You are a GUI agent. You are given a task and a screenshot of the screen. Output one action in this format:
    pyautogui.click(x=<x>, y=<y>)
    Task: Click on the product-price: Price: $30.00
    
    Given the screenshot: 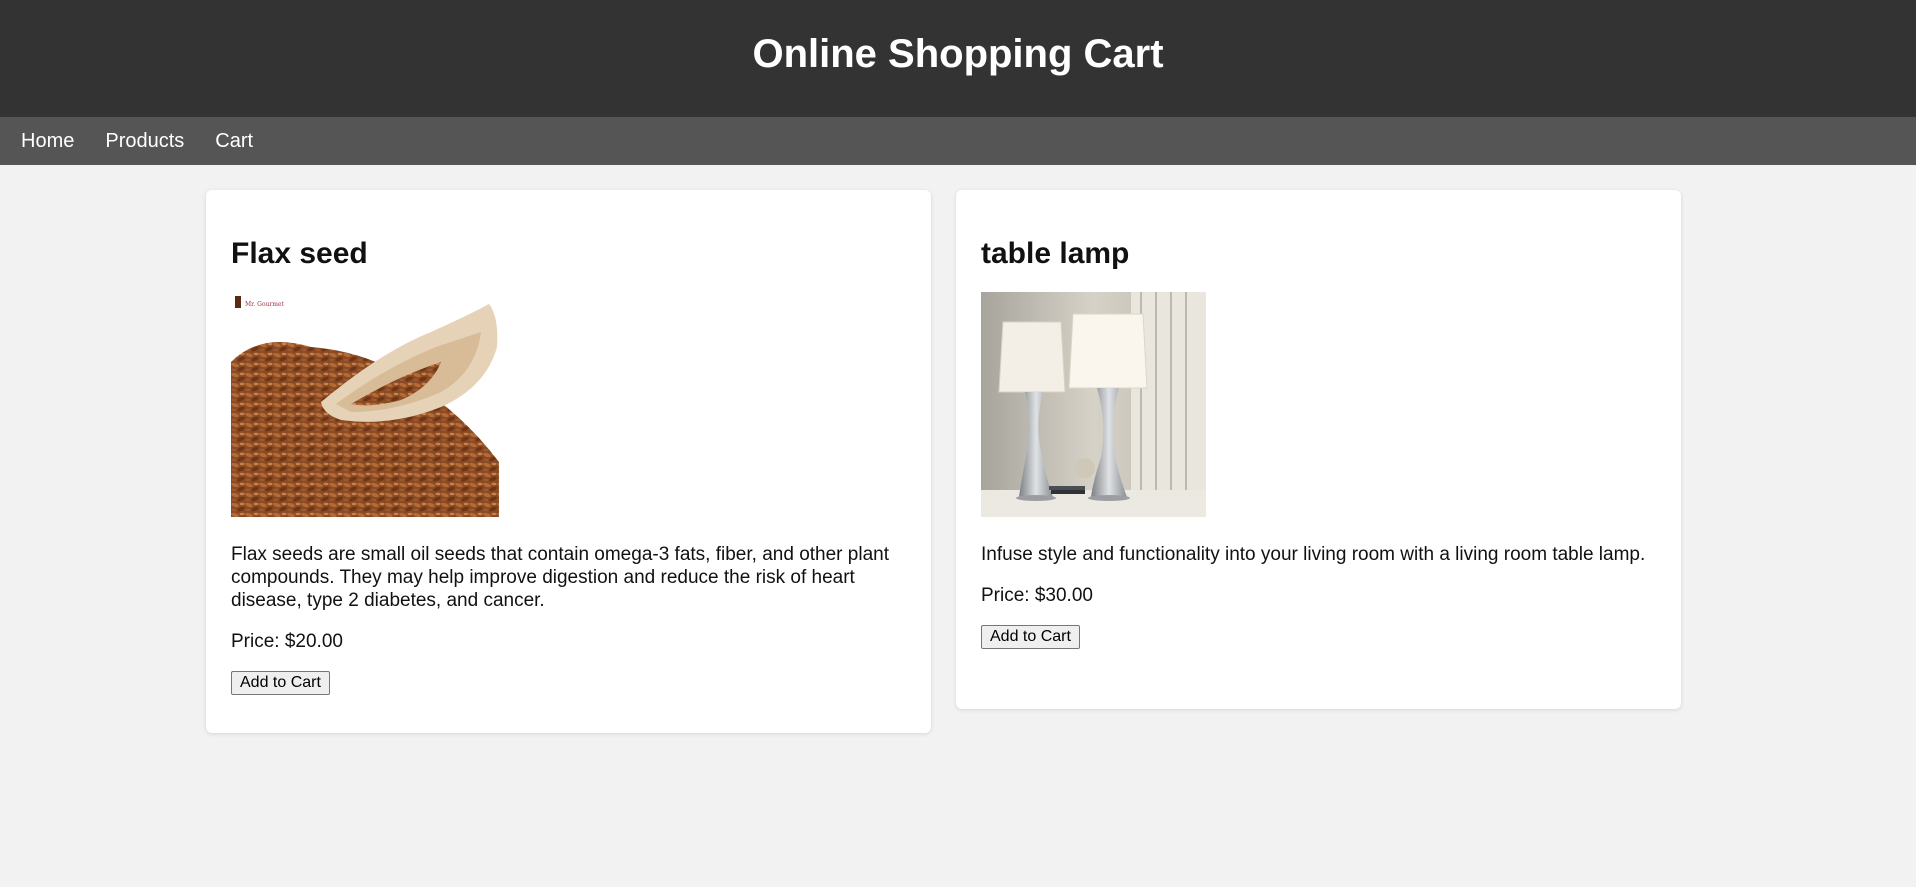 What is the action you would take?
    pyautogui.click(x=1037, y=595)
    